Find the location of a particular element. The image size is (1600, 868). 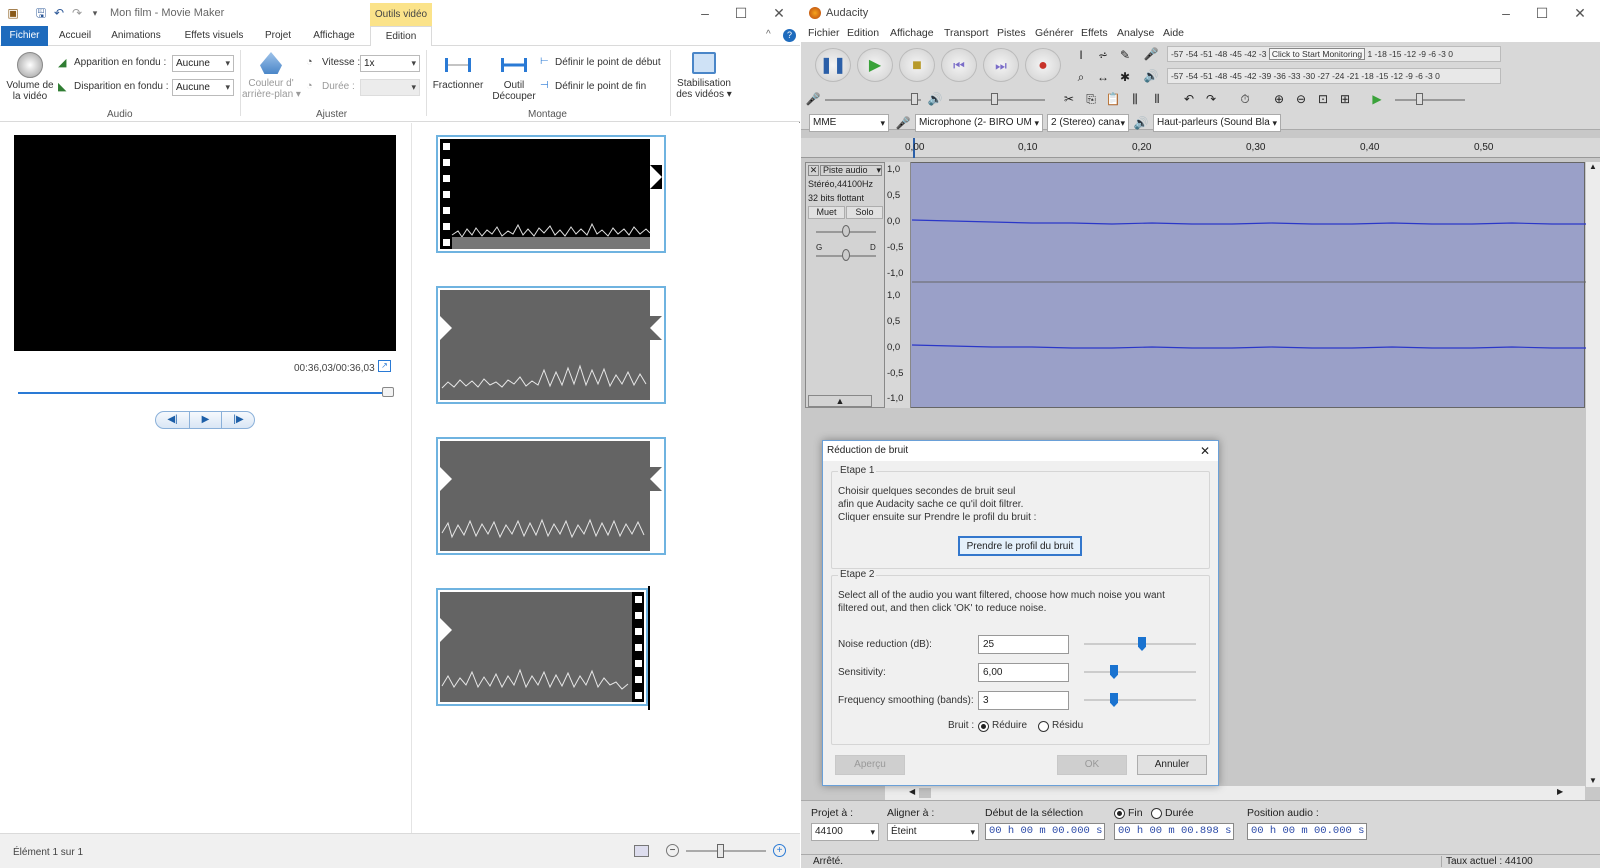

selection-end-field: 00 h 00 m 00.898 s is located at coordinates (1174, 831).